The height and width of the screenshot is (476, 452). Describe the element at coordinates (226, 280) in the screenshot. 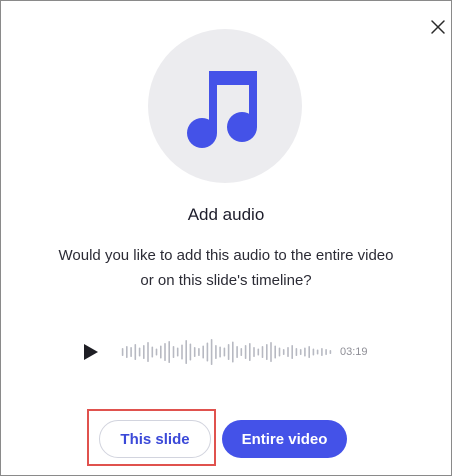

I see `description-line-2: or on this slide's timeline?` at that location.